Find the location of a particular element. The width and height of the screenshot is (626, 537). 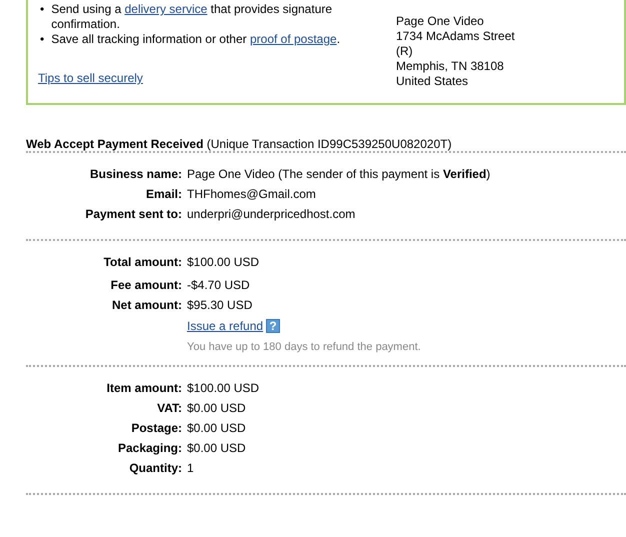

field-label: Quantity: is located at coordinates (155, 468).